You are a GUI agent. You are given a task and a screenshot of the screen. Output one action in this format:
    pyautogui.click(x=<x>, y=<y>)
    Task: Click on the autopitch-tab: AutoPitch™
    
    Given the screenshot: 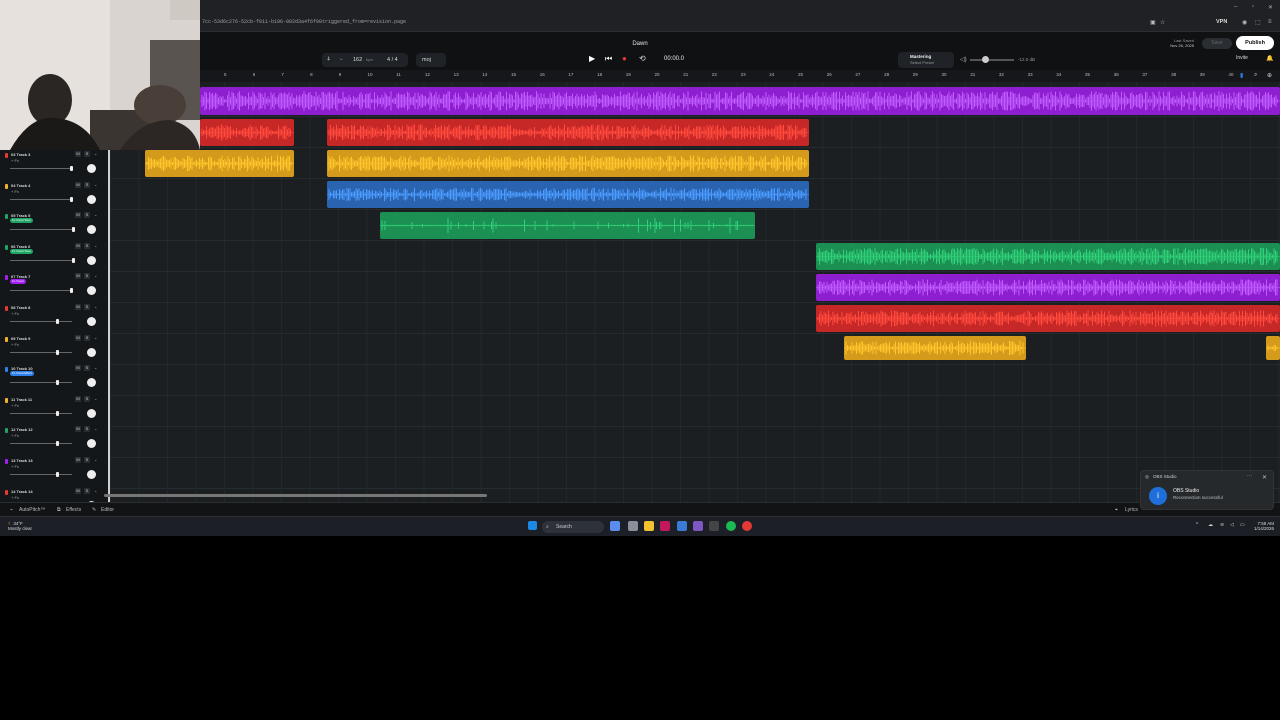 What is the action you would take?
    pyautogui.click(x=32, y=510)
    